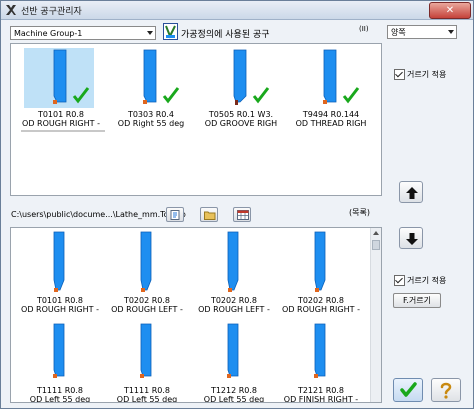  I want to click on vertical-scrollbar, so click(375, 315).